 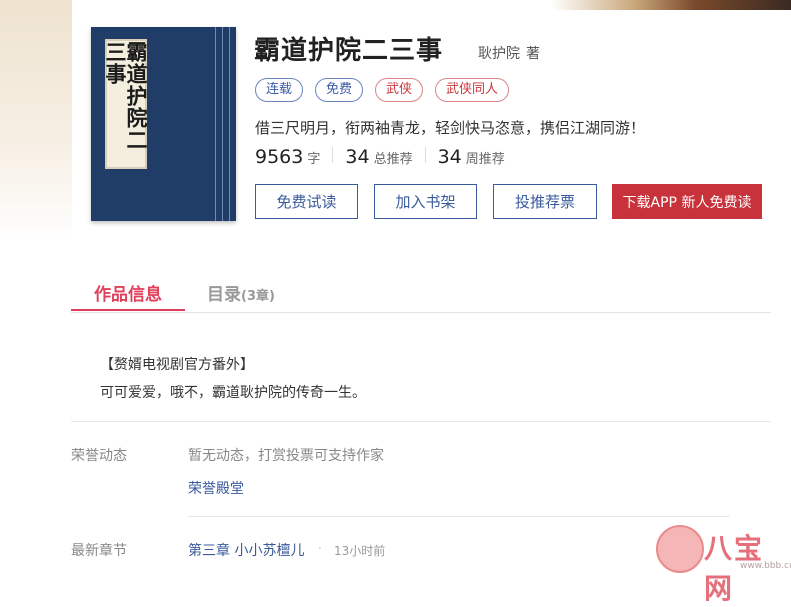 I want to click on book-author: 耿护院著, so click(x=509, y=53).